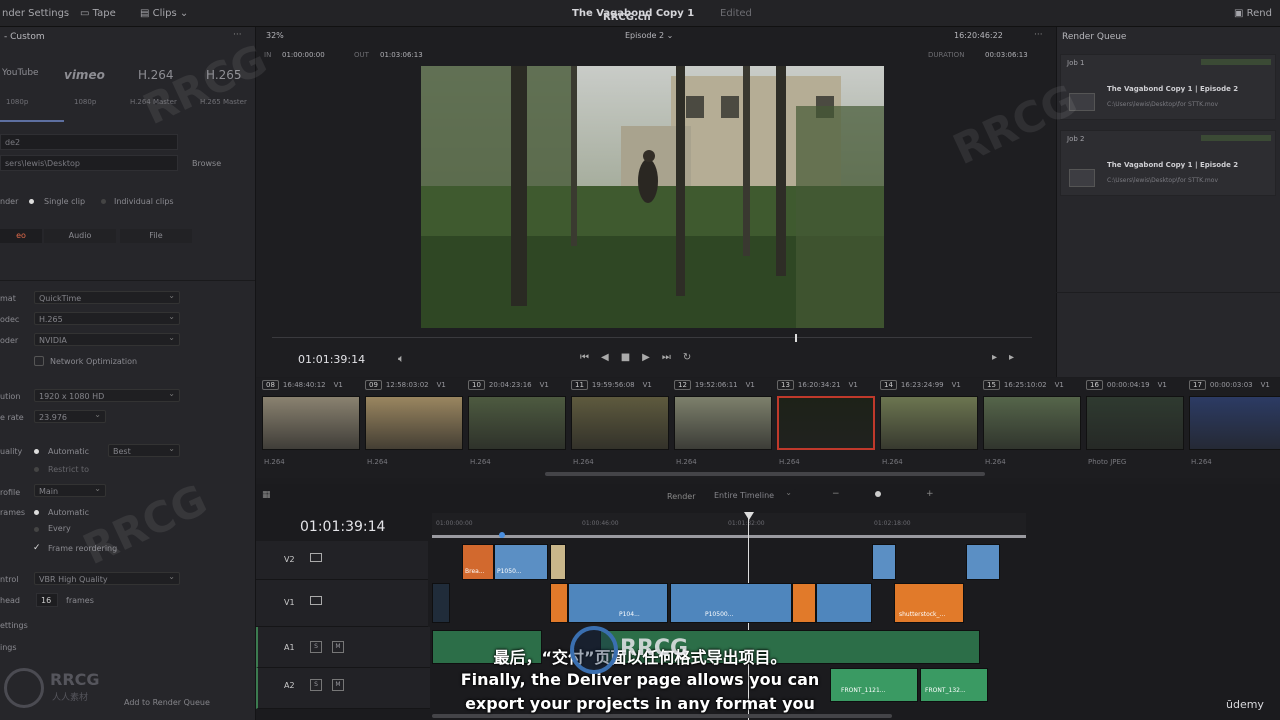 The width and height of the screenshot is (1280, 720). Describe the element at coordinates (1076, 139) in the screenshot. I see `job-2-id: Job 2` at that location.